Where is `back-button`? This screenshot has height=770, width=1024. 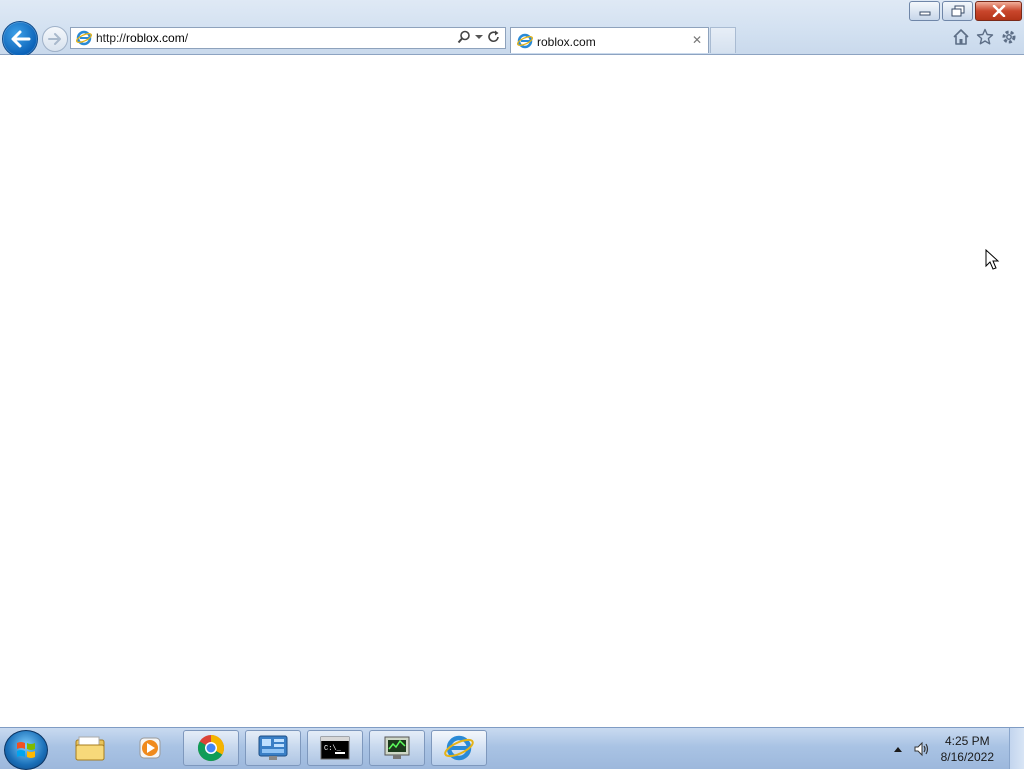 back-button is located at coordinates (20, 39).